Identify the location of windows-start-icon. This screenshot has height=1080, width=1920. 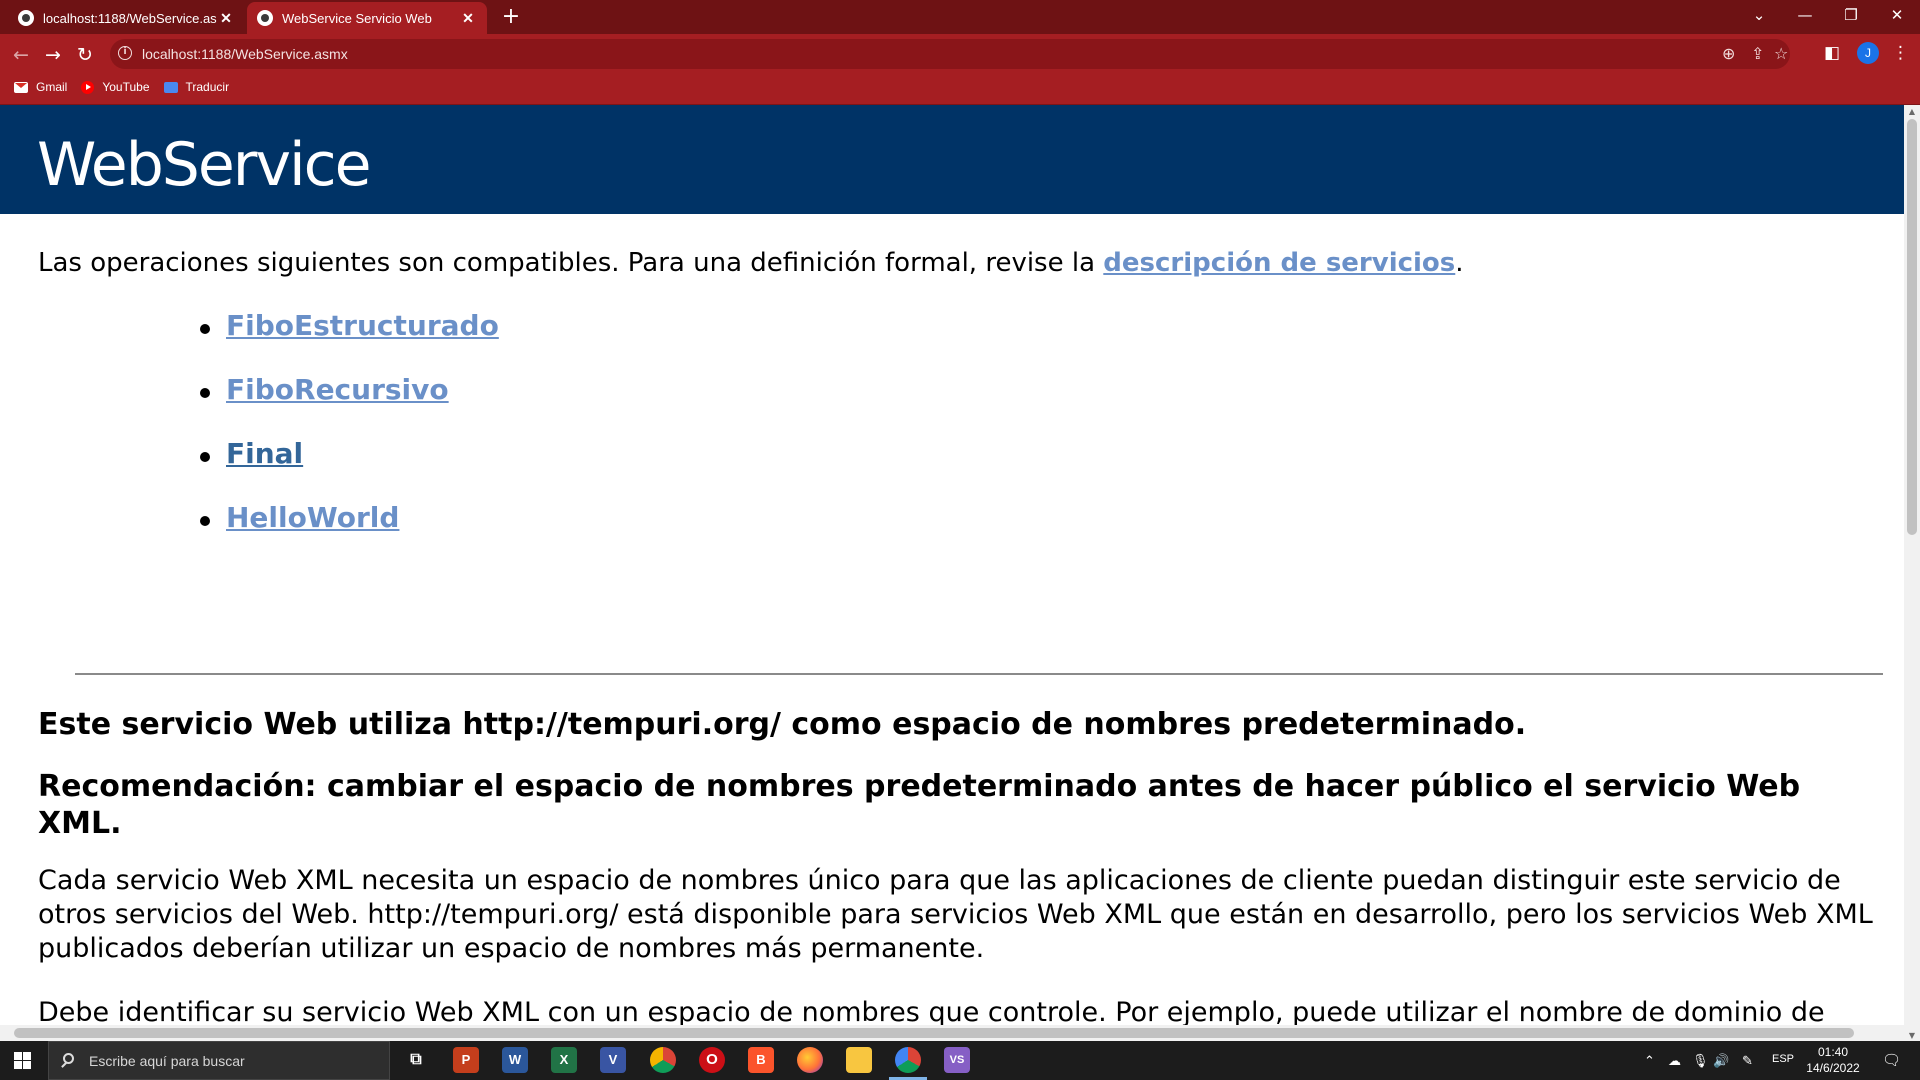
(22, 1060).